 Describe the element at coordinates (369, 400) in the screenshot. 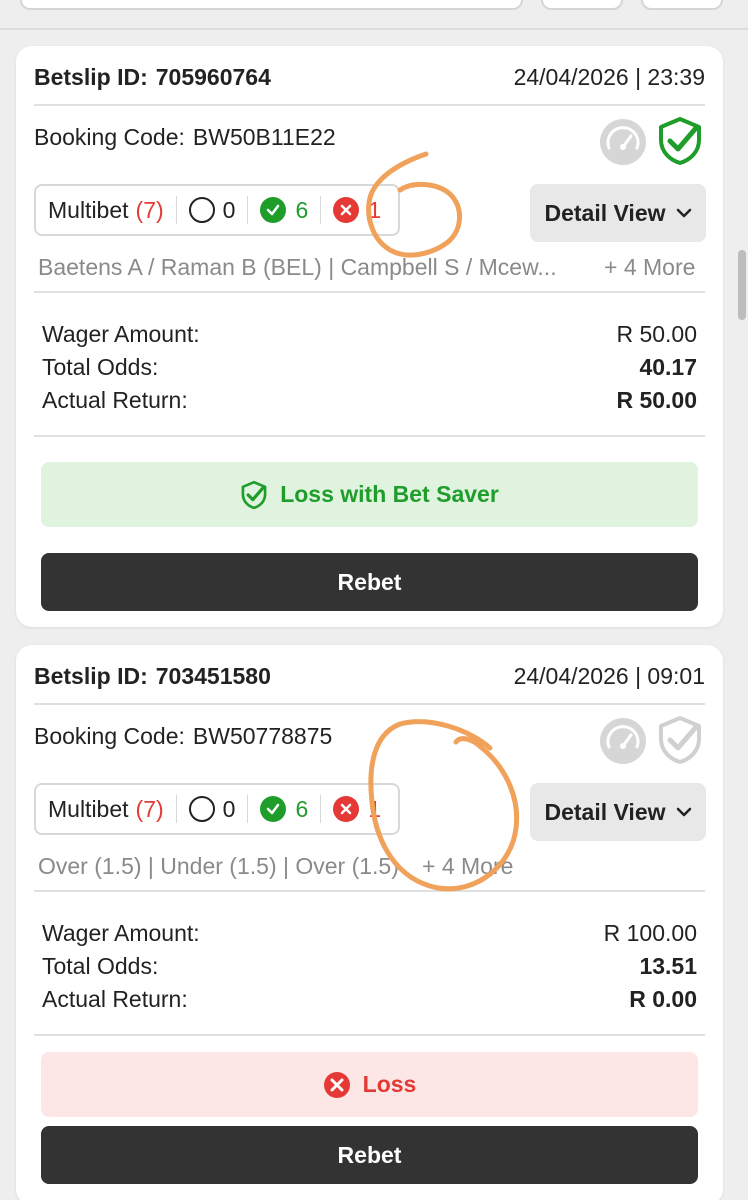

I see `return-row: Actual Return: R 50.00` at that location.